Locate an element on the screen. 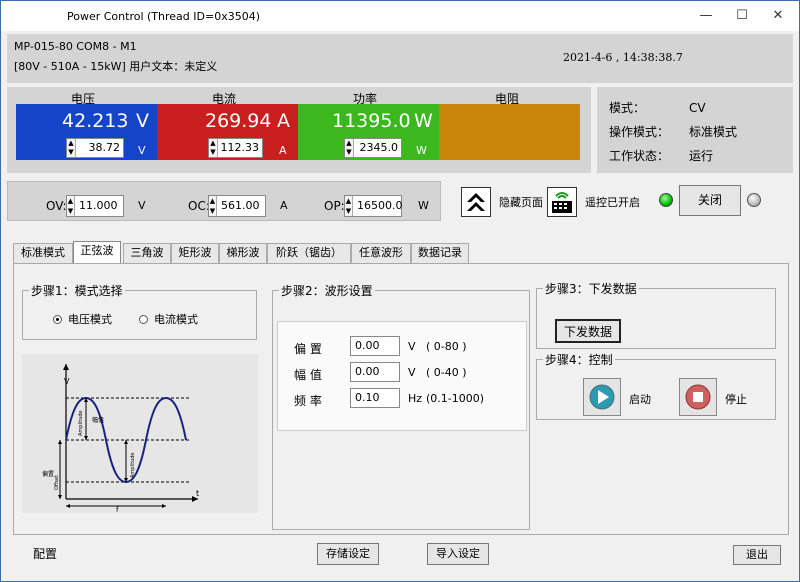 This screenshot has width=800, height=582. fuzhi-label: 幅值 is located at coordinates (98, 420).